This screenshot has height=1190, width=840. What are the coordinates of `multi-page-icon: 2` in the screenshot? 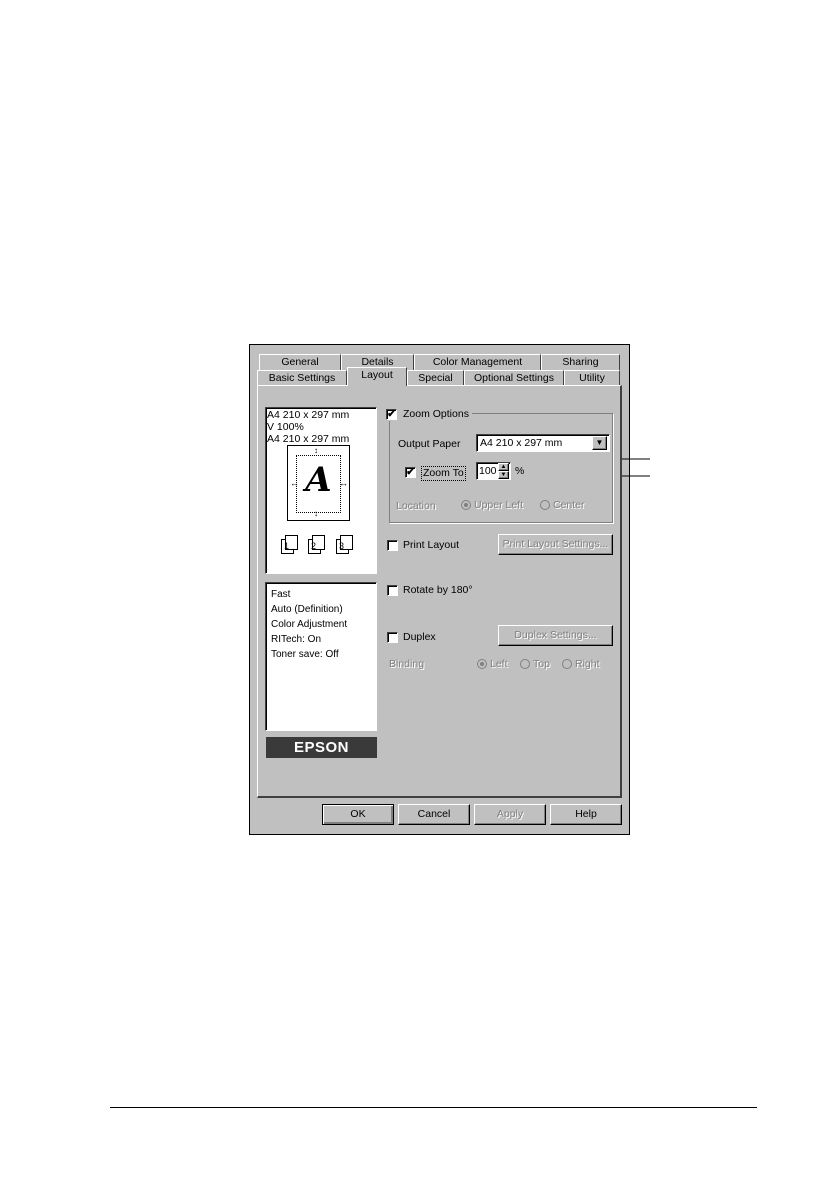 It's located at (316, 544).